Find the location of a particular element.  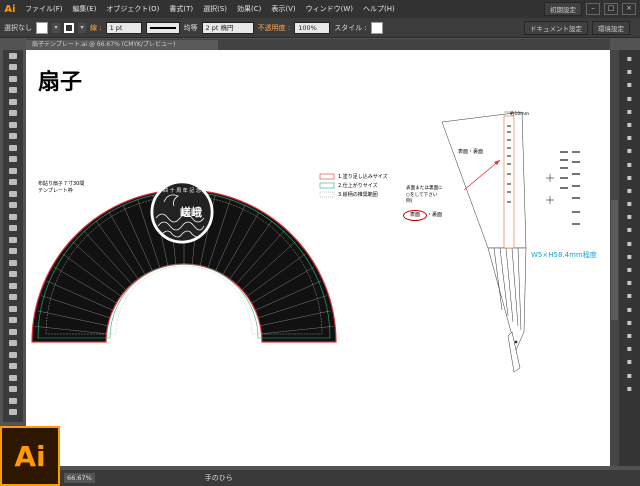

info-panel-icon: ▪ is located at coordinates (630, 335).